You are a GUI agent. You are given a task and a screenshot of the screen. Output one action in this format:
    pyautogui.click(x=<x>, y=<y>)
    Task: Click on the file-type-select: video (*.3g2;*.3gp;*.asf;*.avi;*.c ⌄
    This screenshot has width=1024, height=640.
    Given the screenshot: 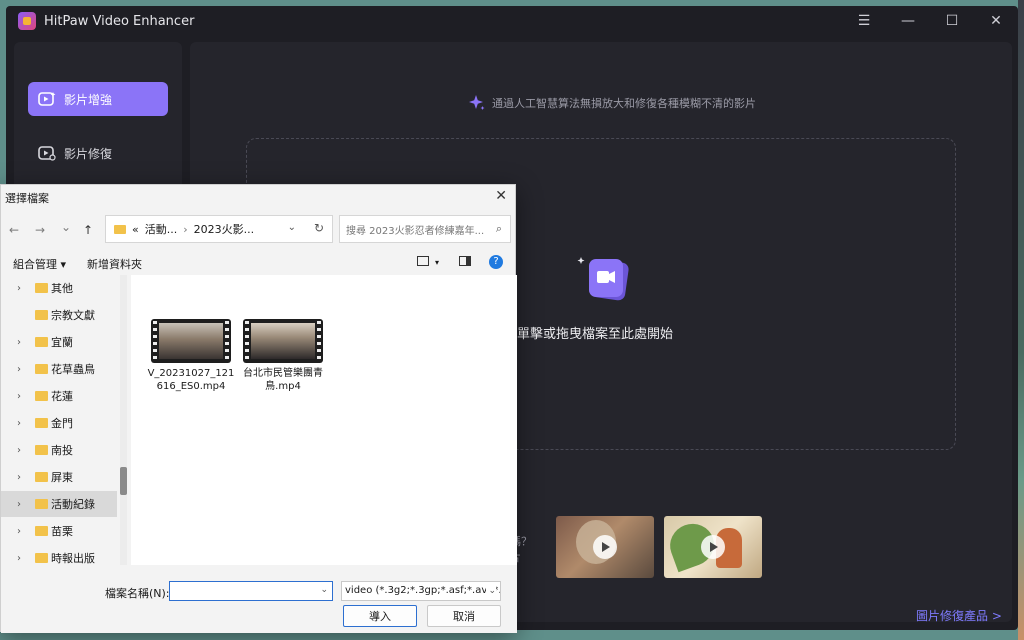 What is the action you would take?
    pyautogui.click(x=421, y=591)
    